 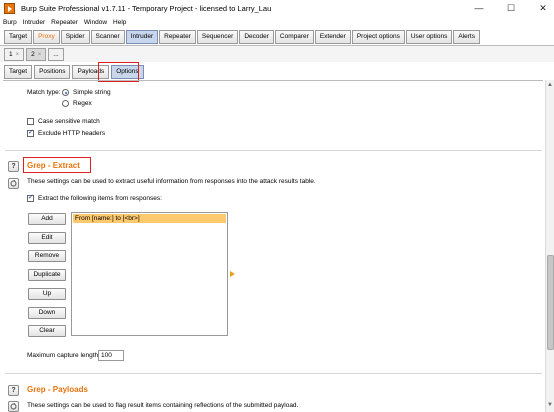 I want to click on tab-decoder: Decoder, so click(x=256, y=37).